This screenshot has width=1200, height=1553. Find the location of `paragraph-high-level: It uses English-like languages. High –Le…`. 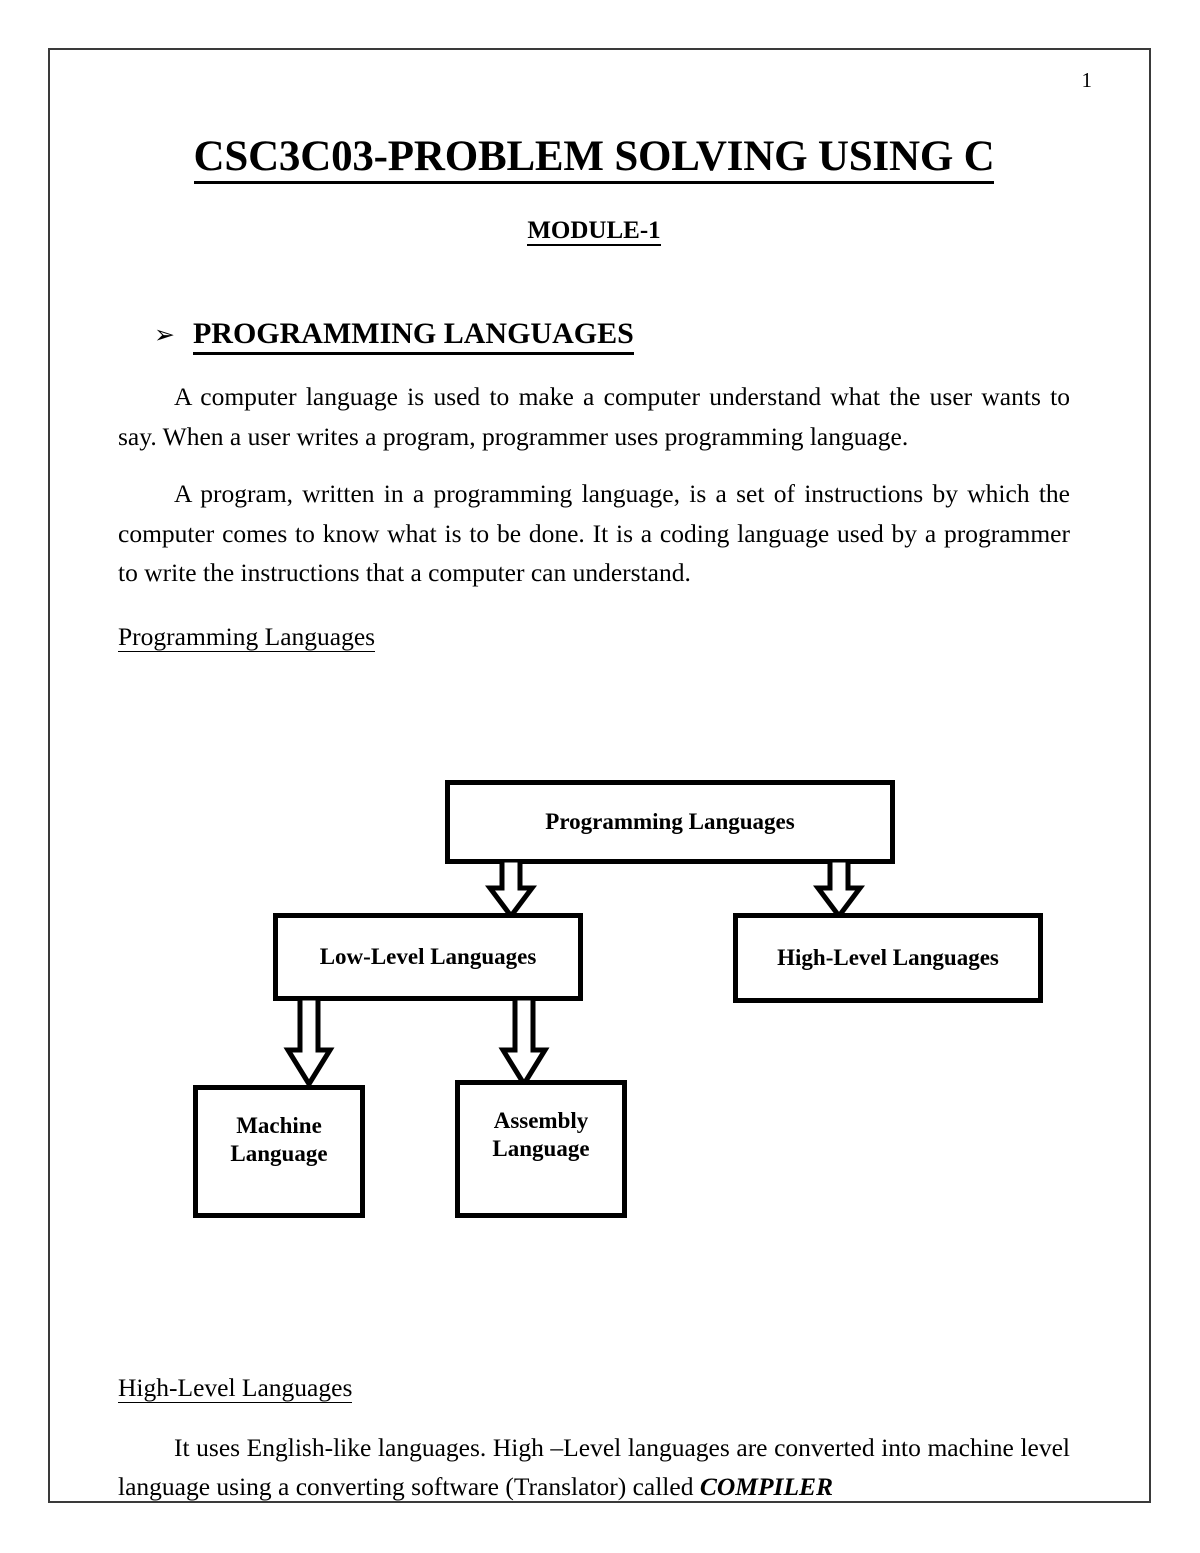

paragraph-high-level: It uses English-like languages. High –Le… is located at coordinates (594, 1467).